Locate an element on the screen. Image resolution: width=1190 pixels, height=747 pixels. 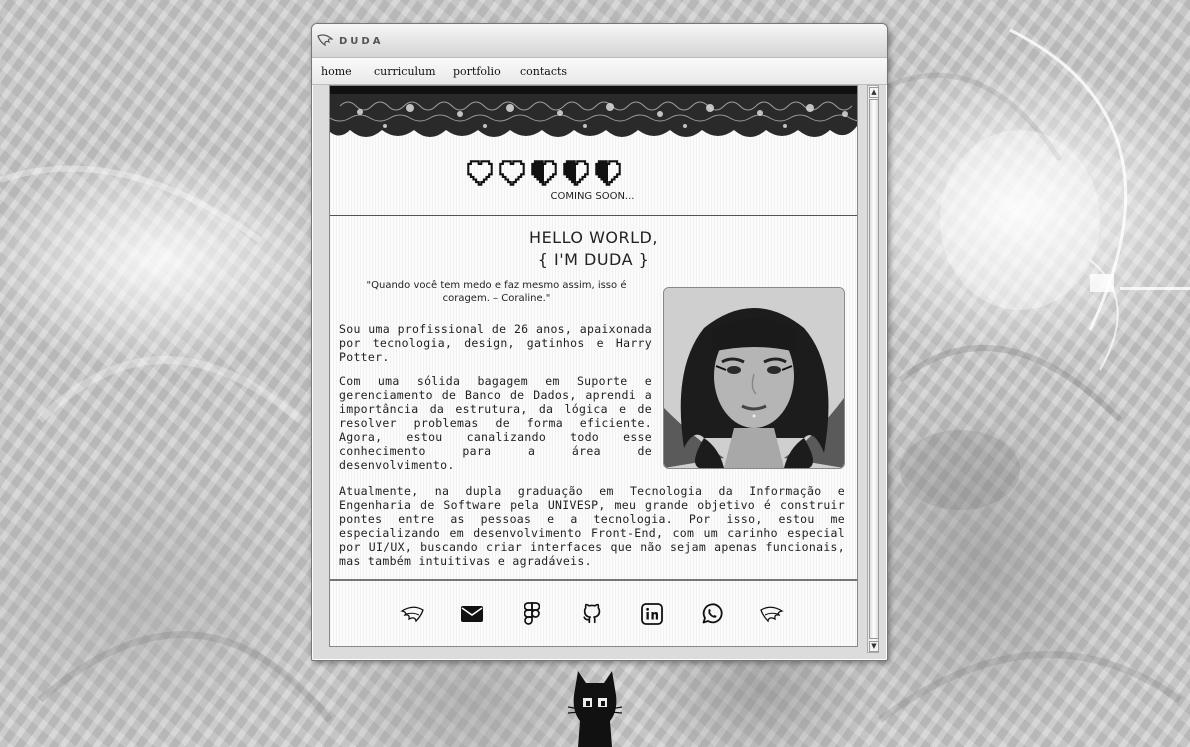
whatsapp-icon is located at coordinates (712, 614).